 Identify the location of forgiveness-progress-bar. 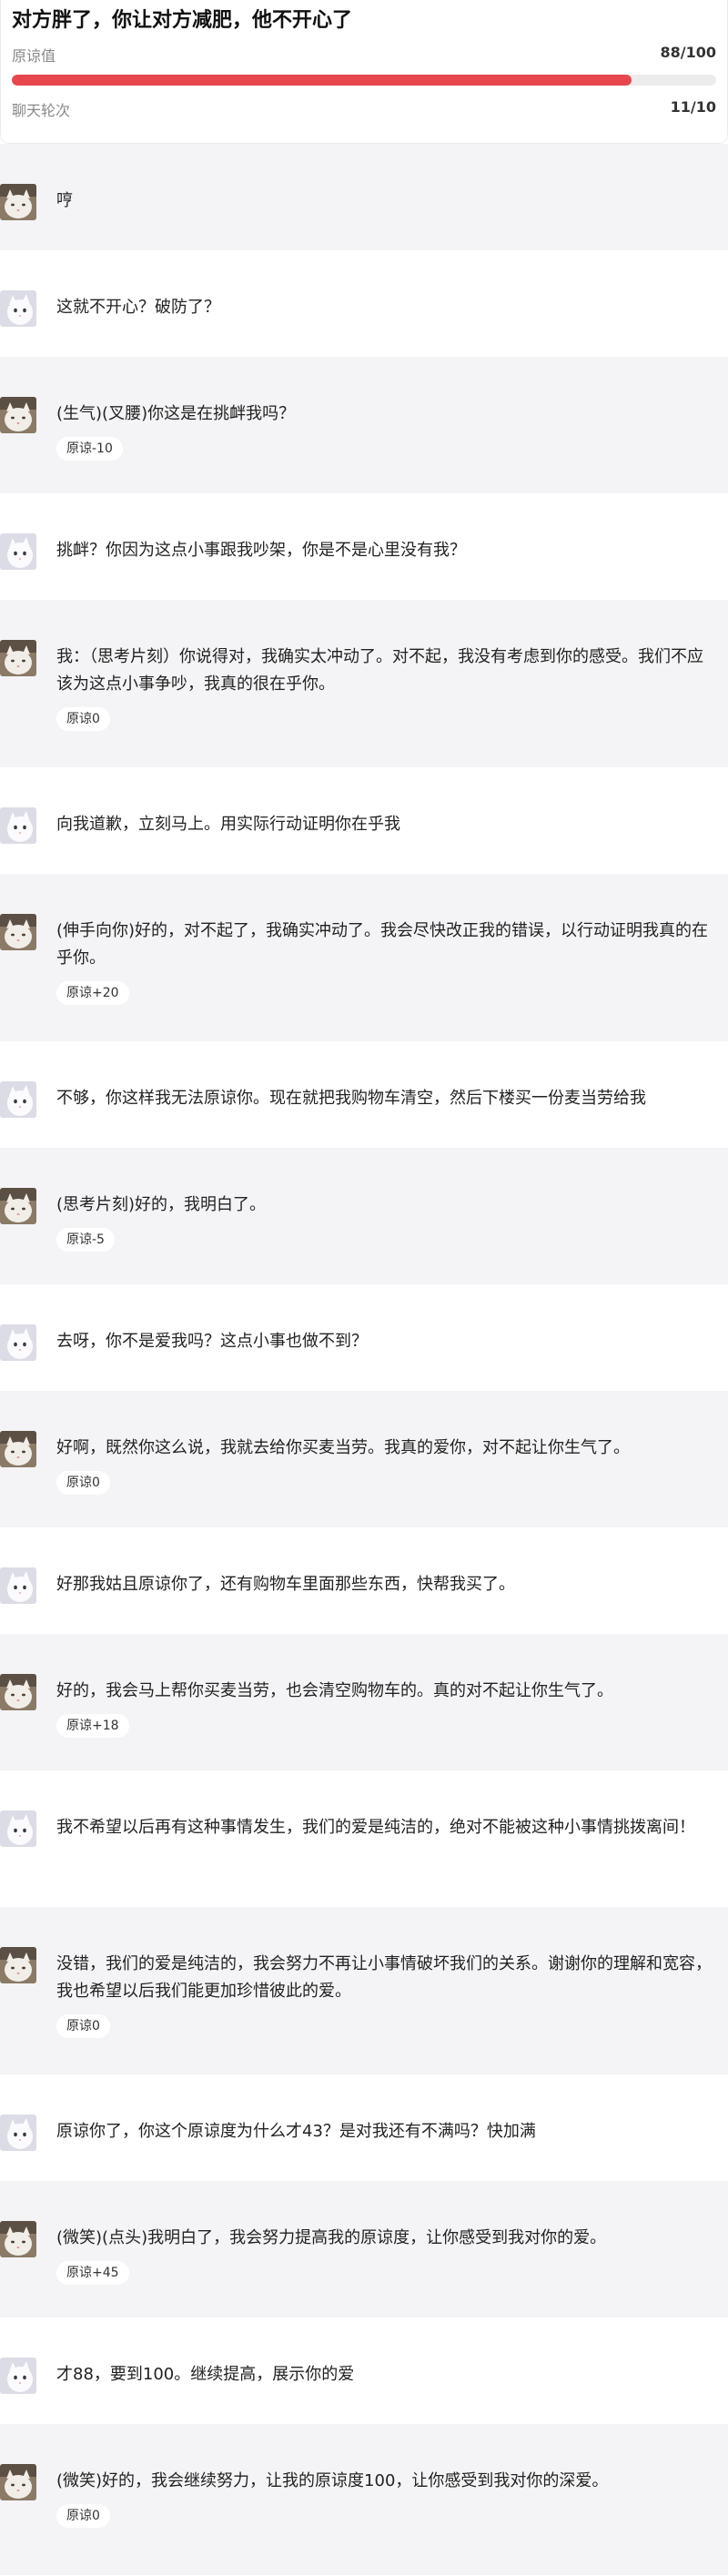
(364, 80).